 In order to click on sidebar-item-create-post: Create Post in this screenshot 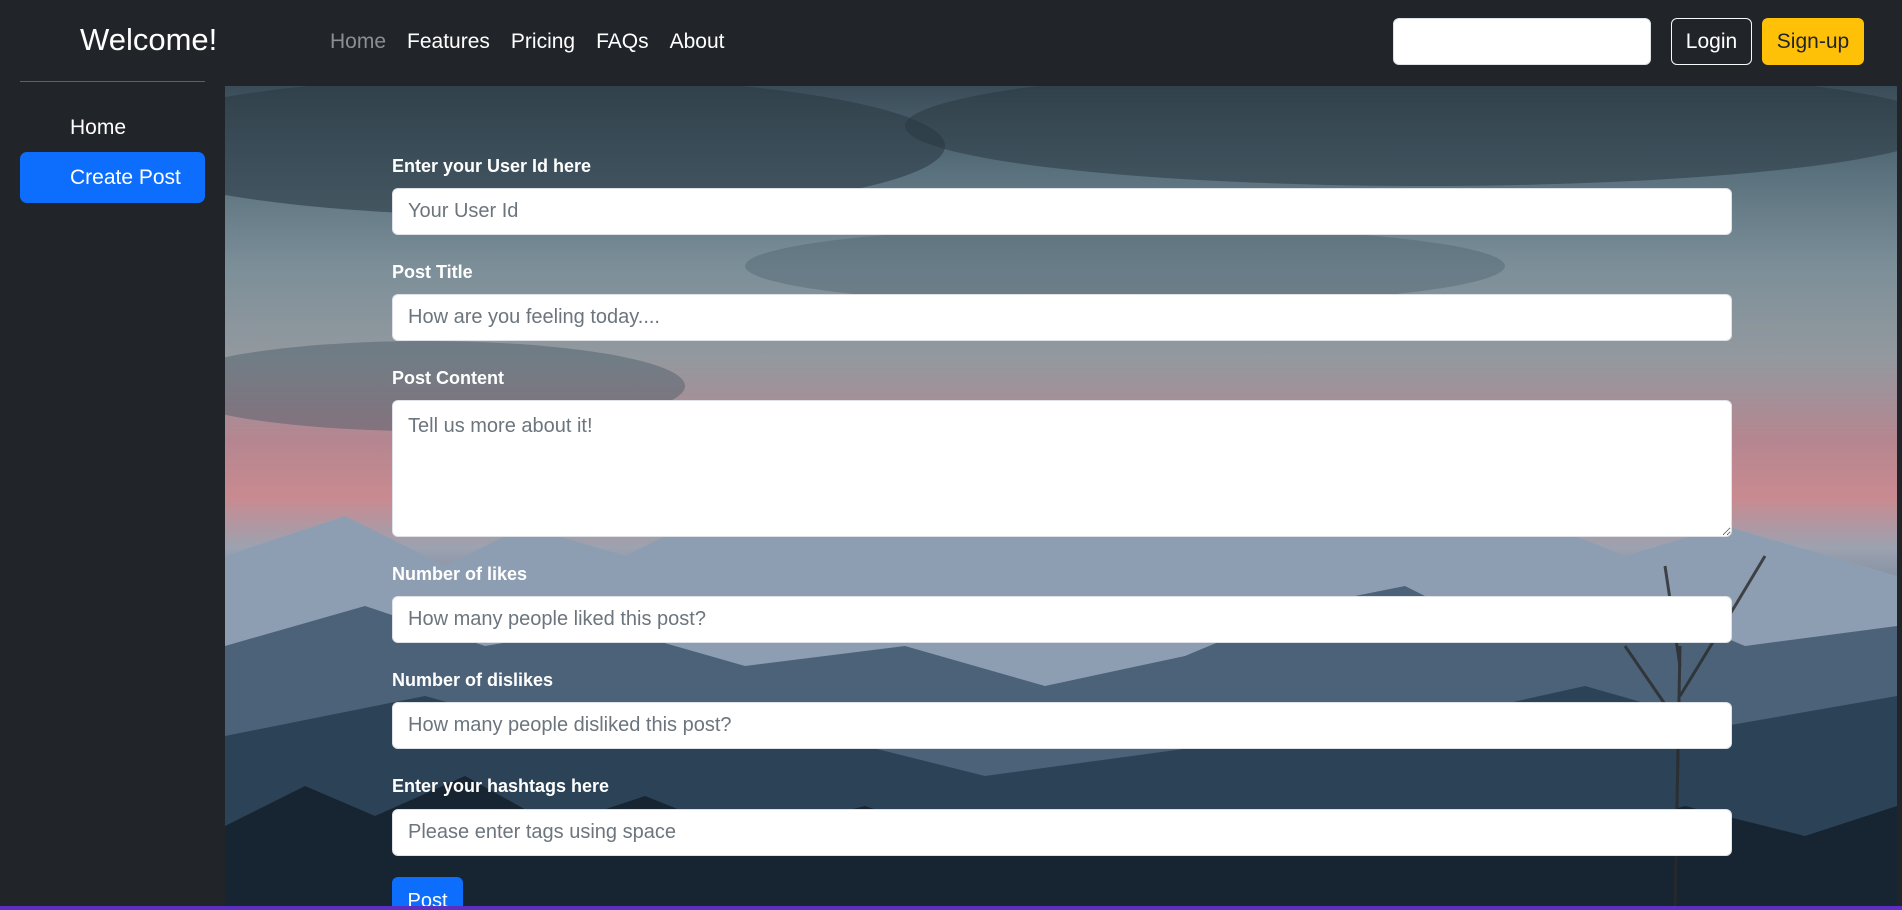, I will do `click(112, 177)`.